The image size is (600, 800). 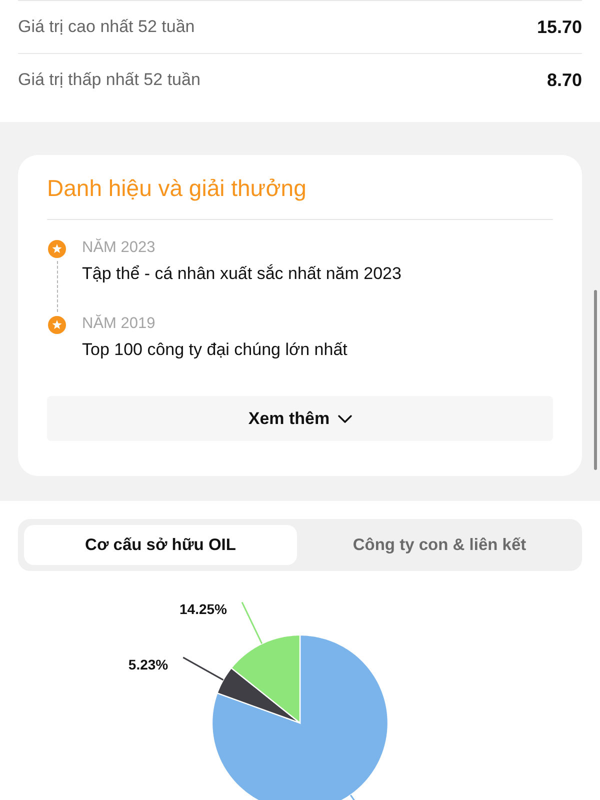 I want to click on chevron-down-icon, so click(x=345, y=418).